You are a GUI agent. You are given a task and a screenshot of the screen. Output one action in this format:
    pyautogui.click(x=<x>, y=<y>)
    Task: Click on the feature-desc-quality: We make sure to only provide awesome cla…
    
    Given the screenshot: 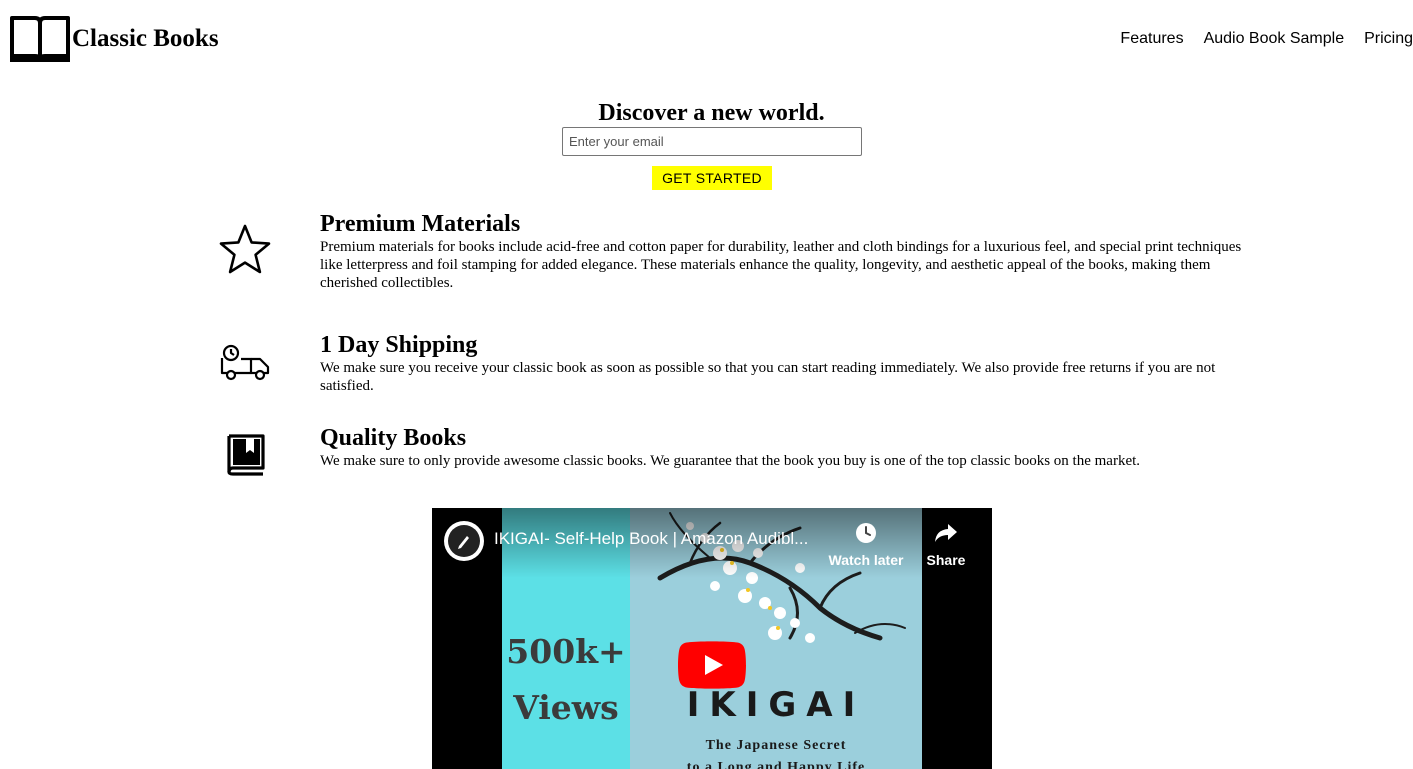 What is the action you would take?
    pyautogui.click(x=730, y=461)
    